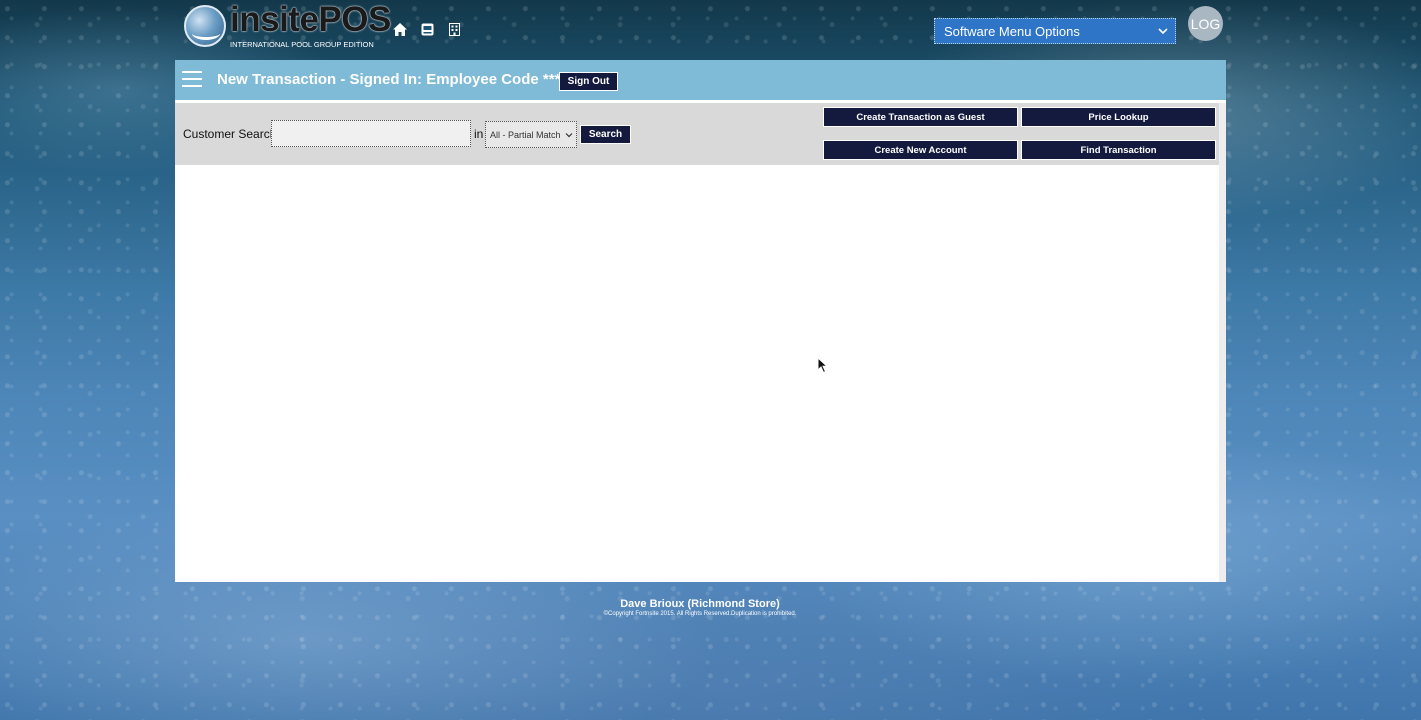 The width and height of the screenshot is (1421, 720). What do you see at coordinates (371, 133) in the screenshot?
I see `customer-search-input` at bounding box center [371, 133].